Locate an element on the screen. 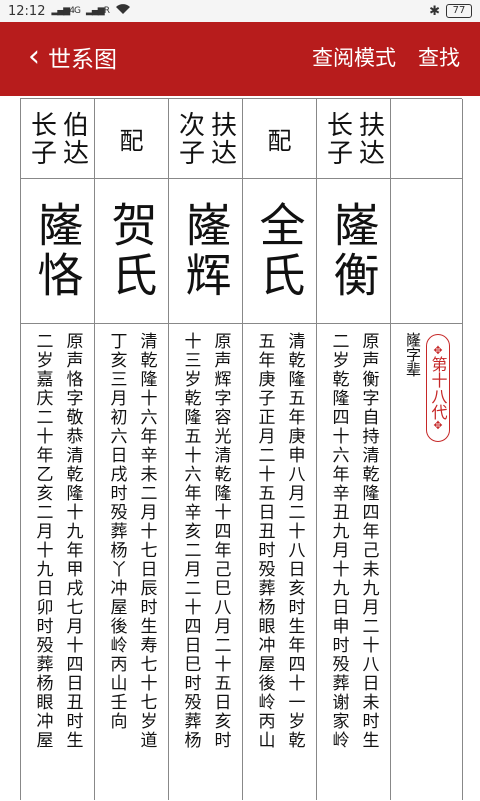 This screenshot has width=480, height=801. battery-icon: 77 is located at coordinates (459, 11).